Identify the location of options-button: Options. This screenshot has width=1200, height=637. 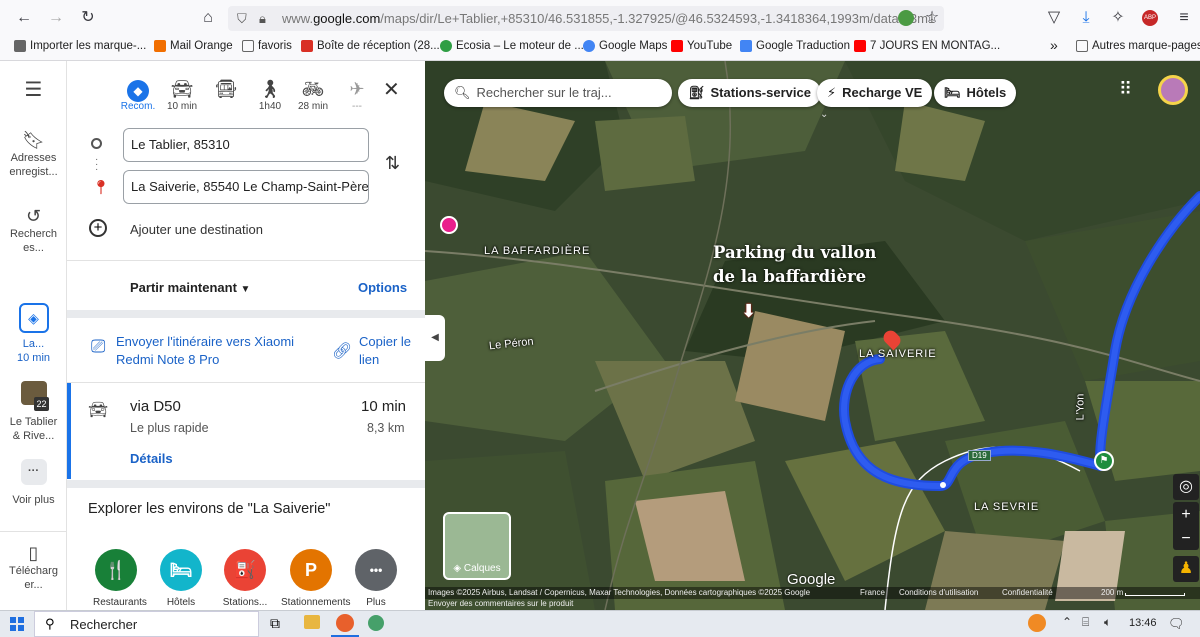
(382, 287).